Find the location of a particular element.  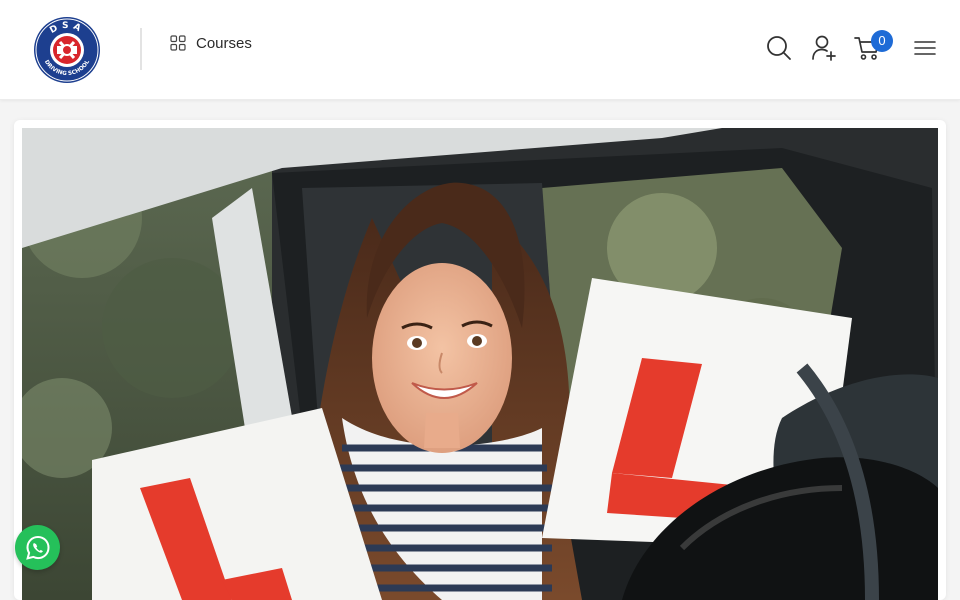

hamburger-icon is located at coordinates (925, 48).